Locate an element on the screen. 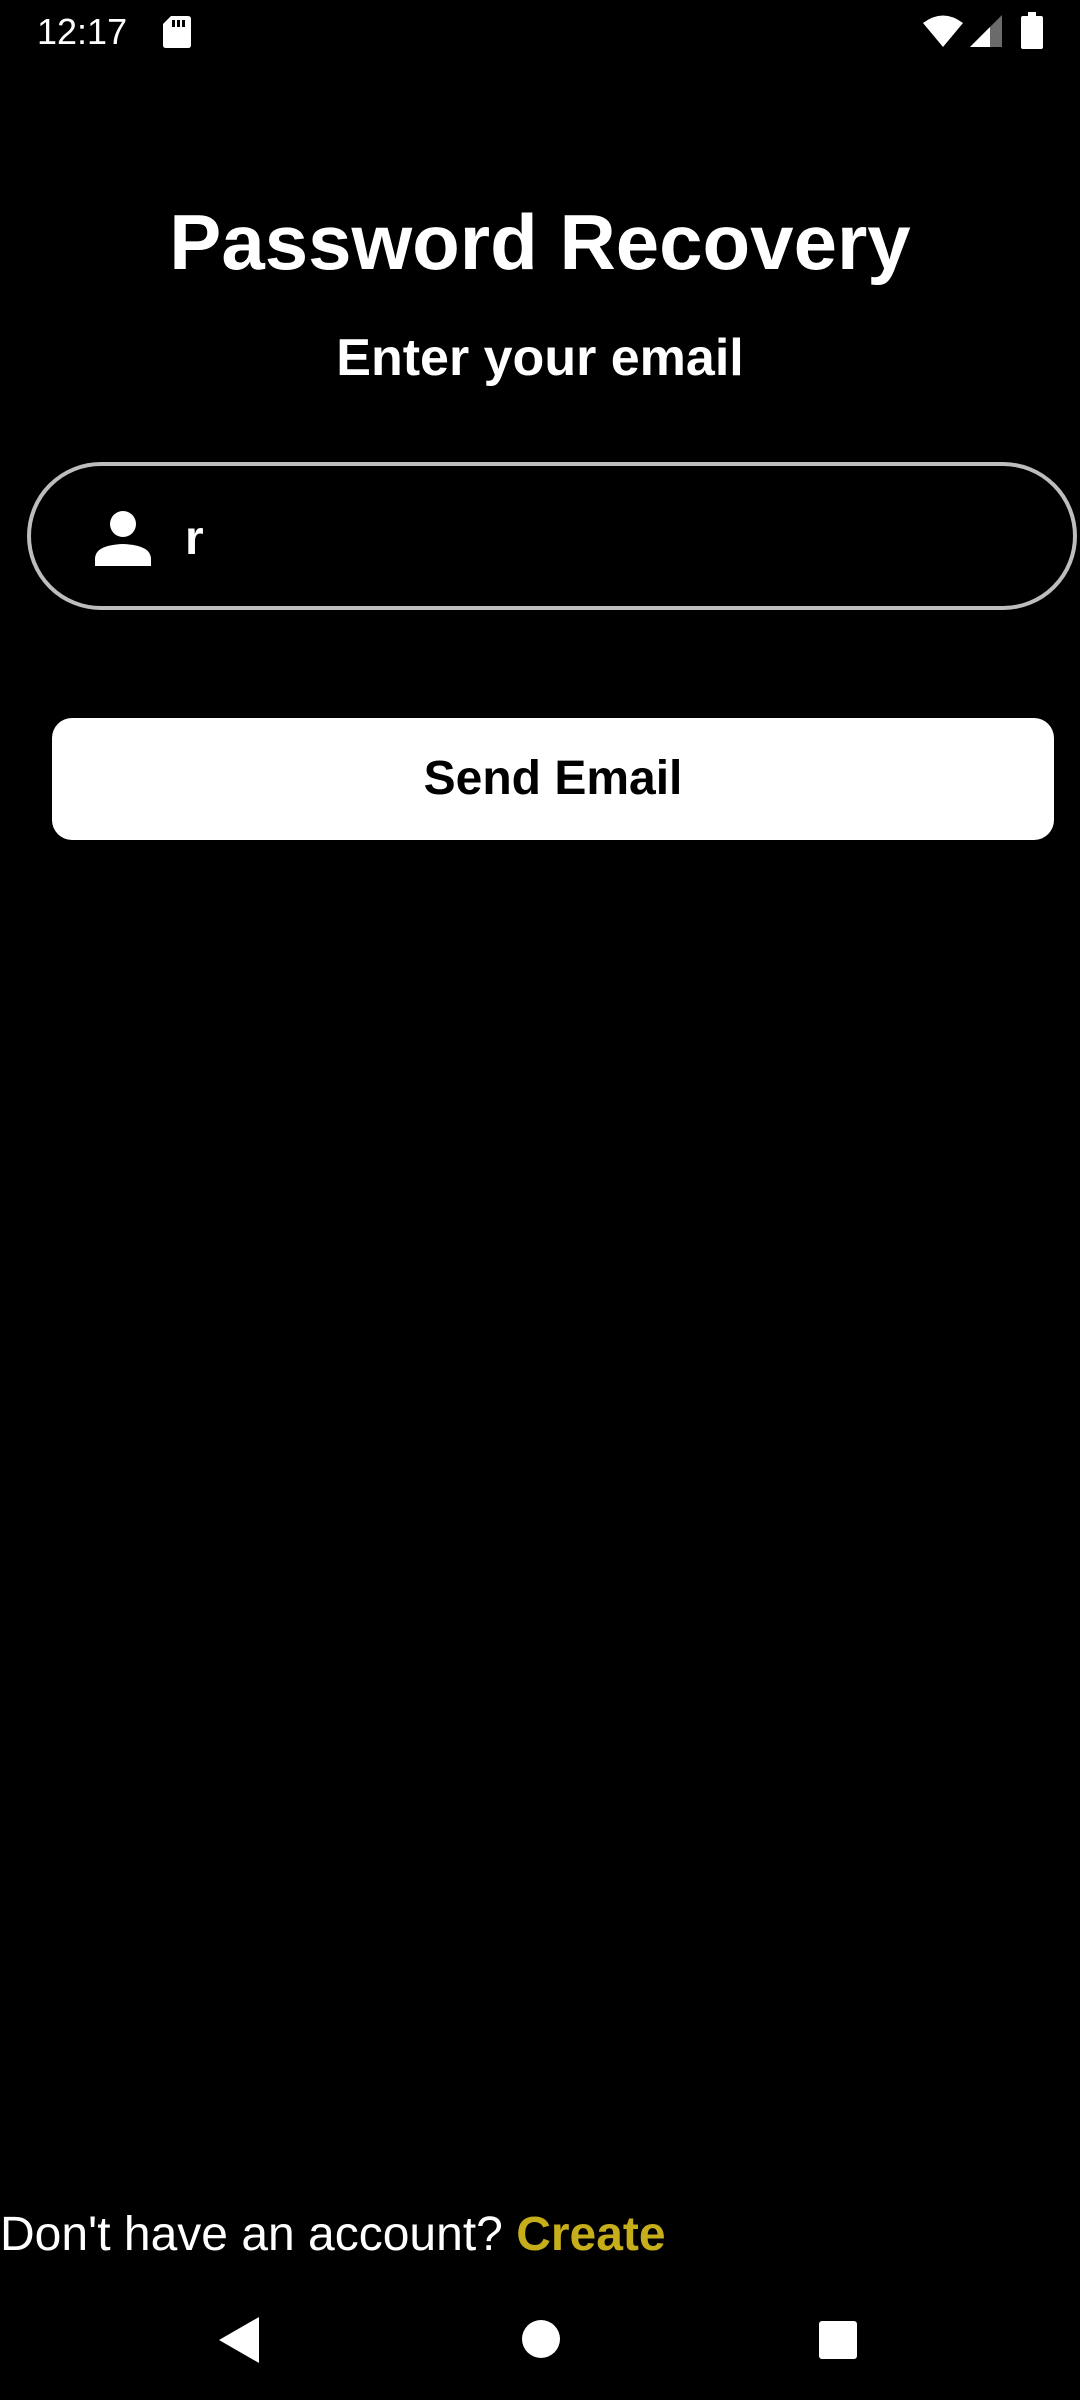 The height and width of the screenshot is (2400, 1080). wifi-icon is located at coordinates (943, 31).